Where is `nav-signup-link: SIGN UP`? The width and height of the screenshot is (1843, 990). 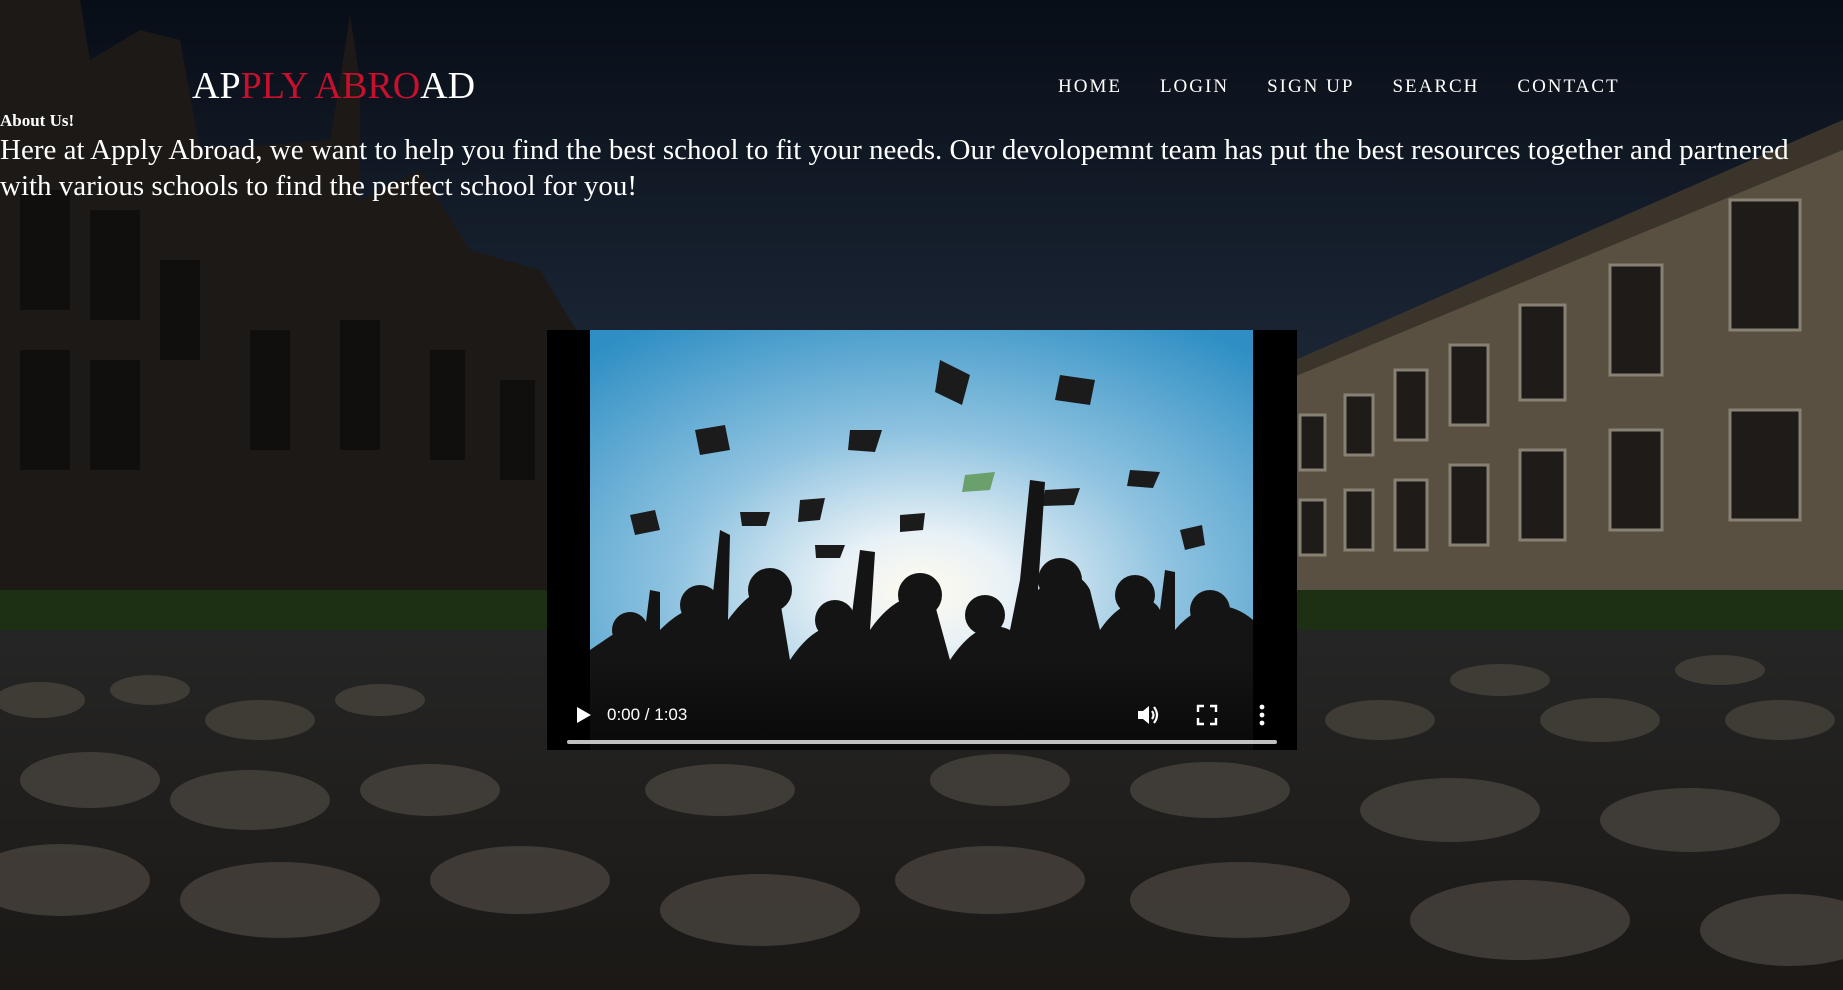 nav-signup-link: SIGN UP is located at coordinates (1310, 87).